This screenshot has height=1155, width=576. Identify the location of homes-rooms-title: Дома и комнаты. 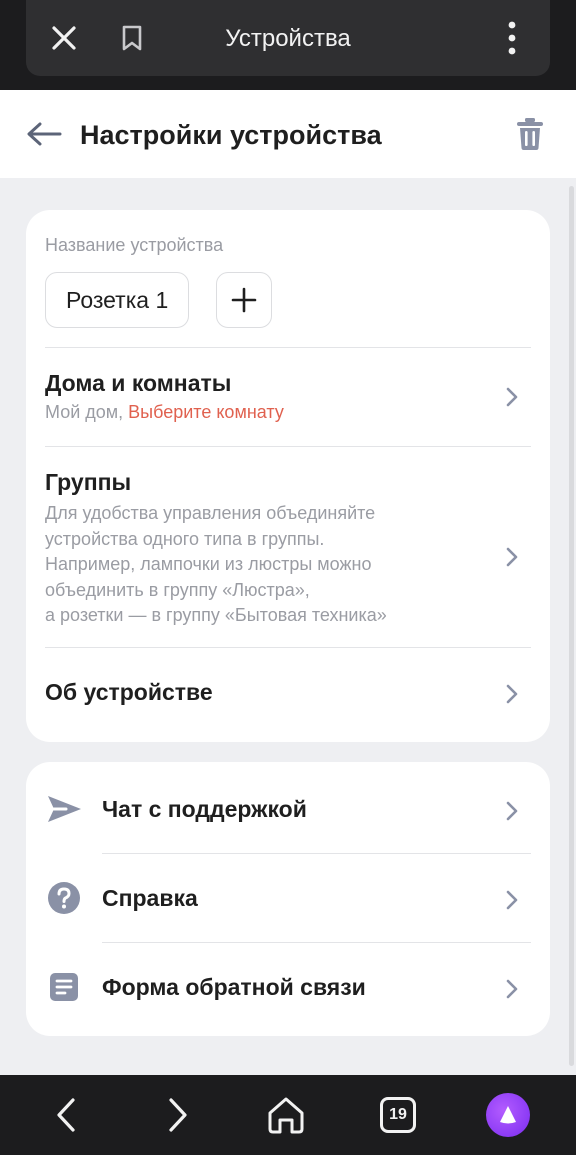
(138, 383).